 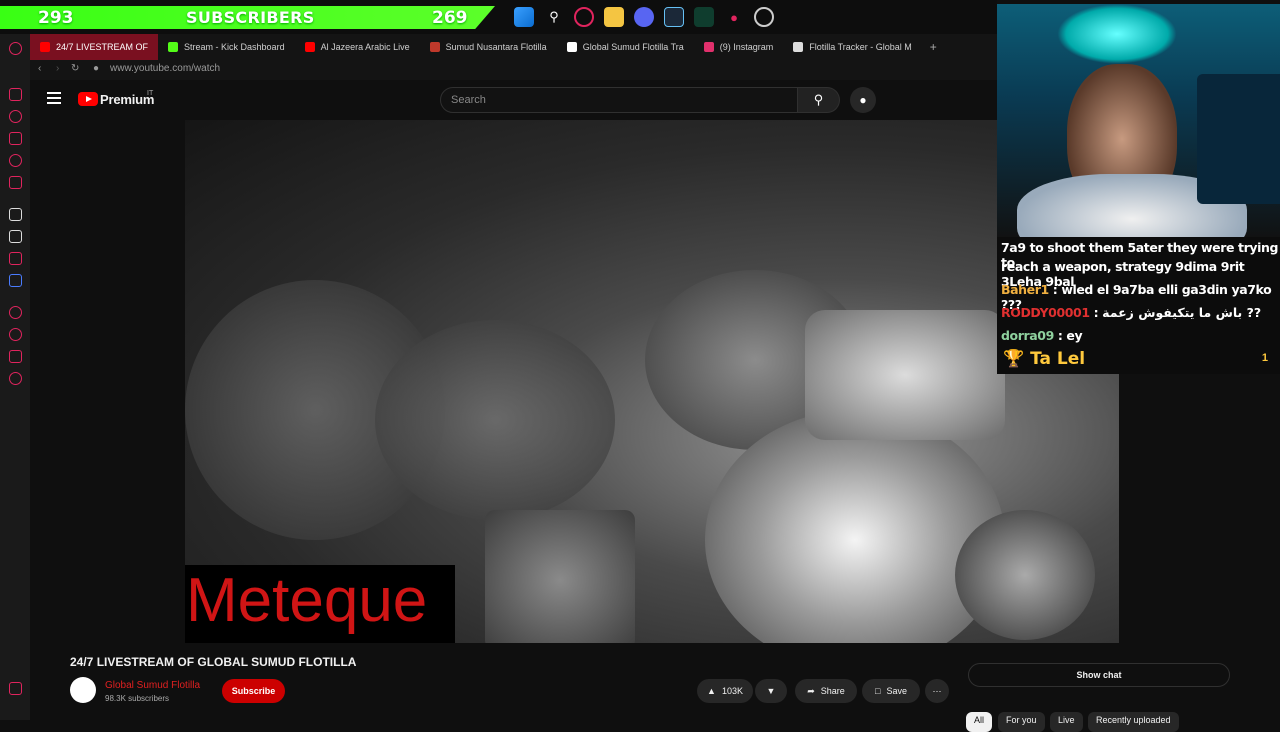 What do you see at coordinates (83, 690) in the screenshot?
I see `channel-avatar` at bounding box center [83, 690].